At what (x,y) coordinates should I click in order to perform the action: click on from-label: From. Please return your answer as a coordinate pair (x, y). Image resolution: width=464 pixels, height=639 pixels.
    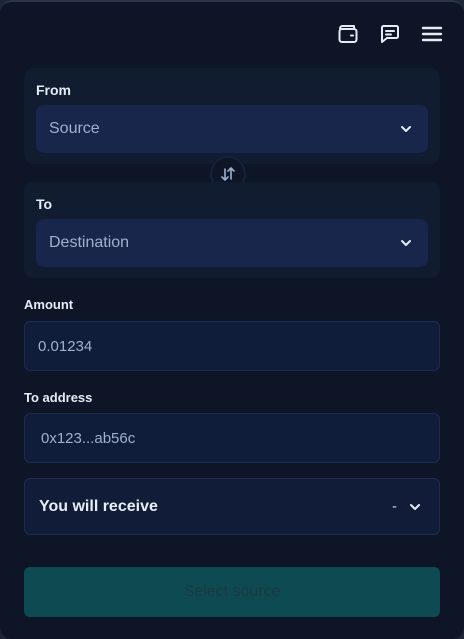
    Looking at the image, I should click on (53, 90).